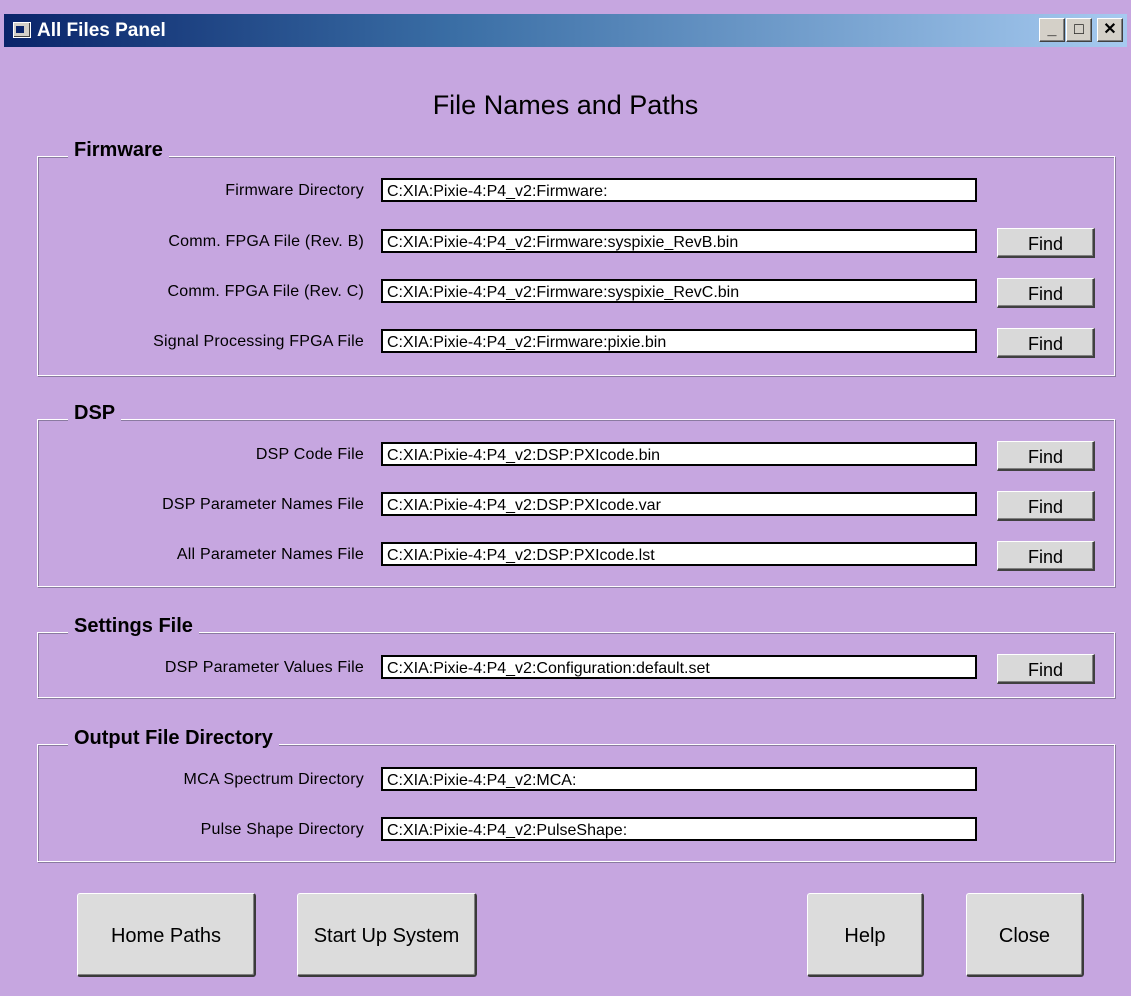 The height and width of the screenshot is (996, 1131). What do you see at coordinates (387, 935) in the screenshot?
I see `start-up-system-button: Start Up System` at bounding box center [387, 935].